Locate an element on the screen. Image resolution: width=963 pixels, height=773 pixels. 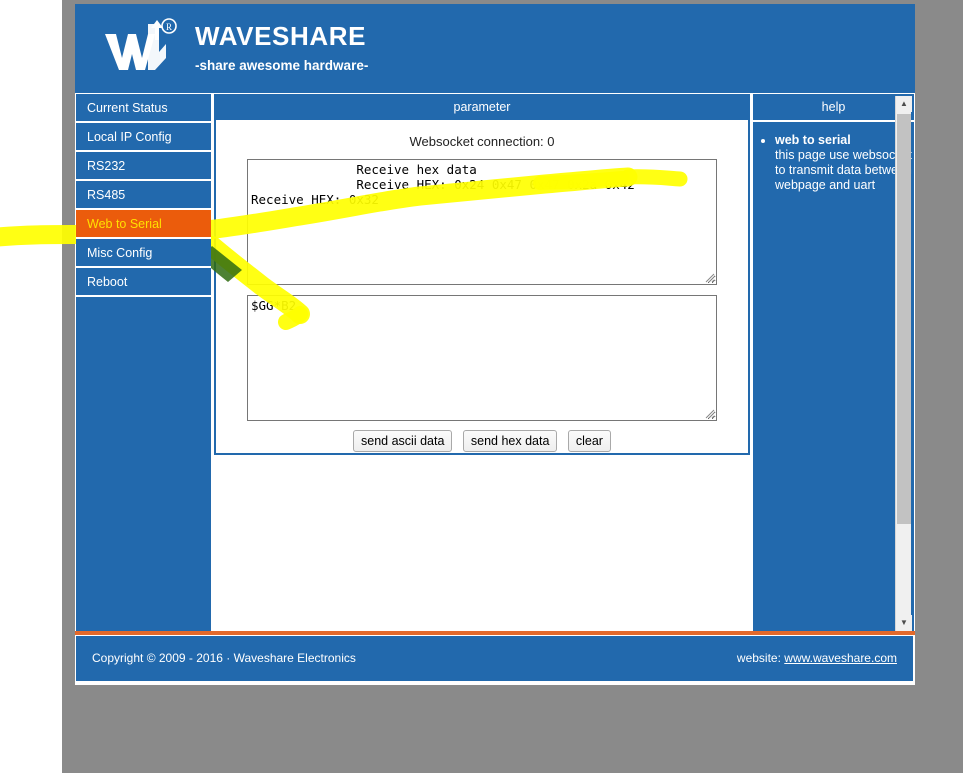
send-textarea-wrap is located at coordinates (482, 358).